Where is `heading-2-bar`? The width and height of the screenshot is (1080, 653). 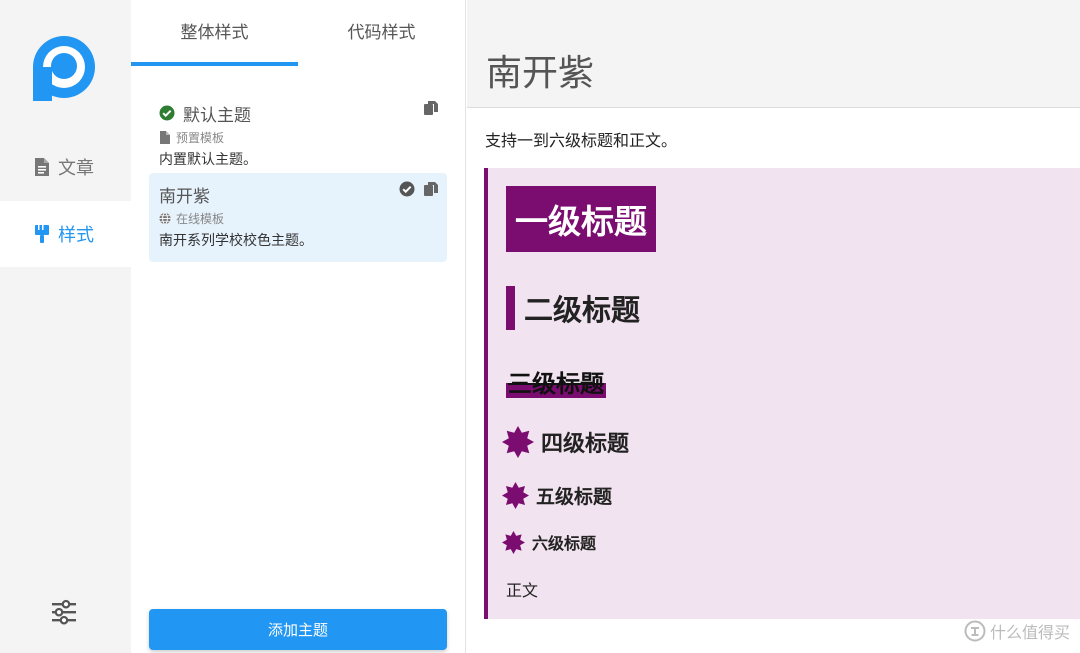 heading-2-bar is located at coordinates (510, 308).